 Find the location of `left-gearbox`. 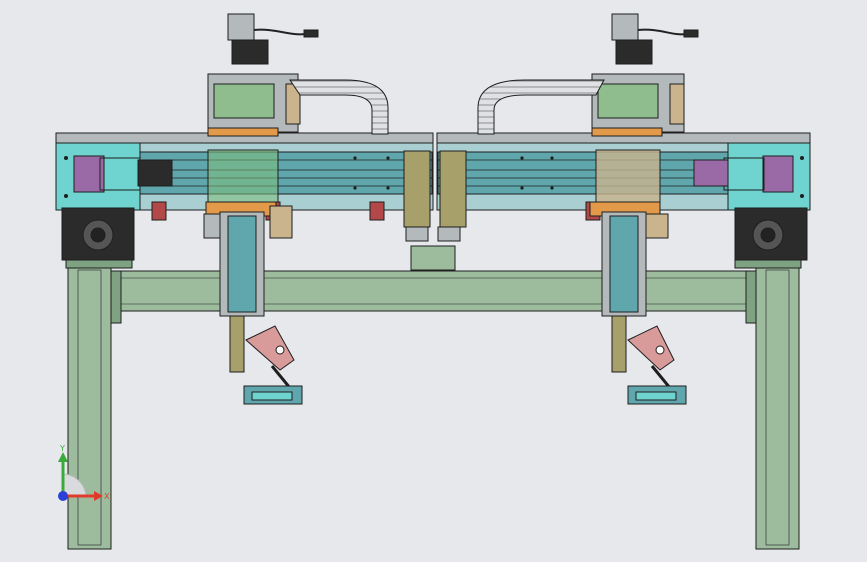

left-gearbox is located at coordinates (98, 234).